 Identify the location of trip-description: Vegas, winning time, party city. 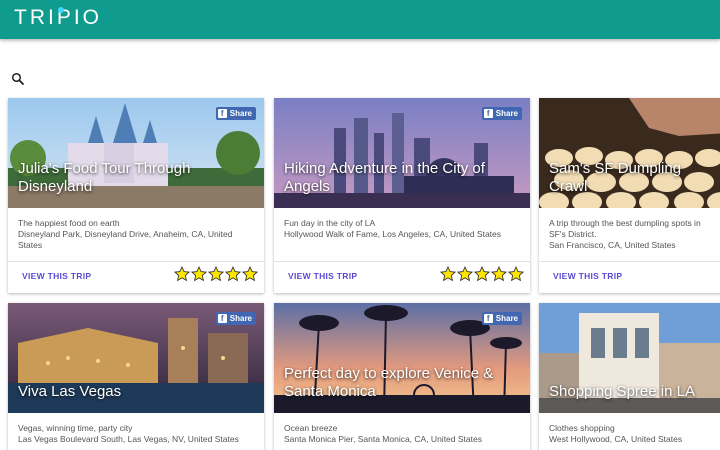
(75, 428).